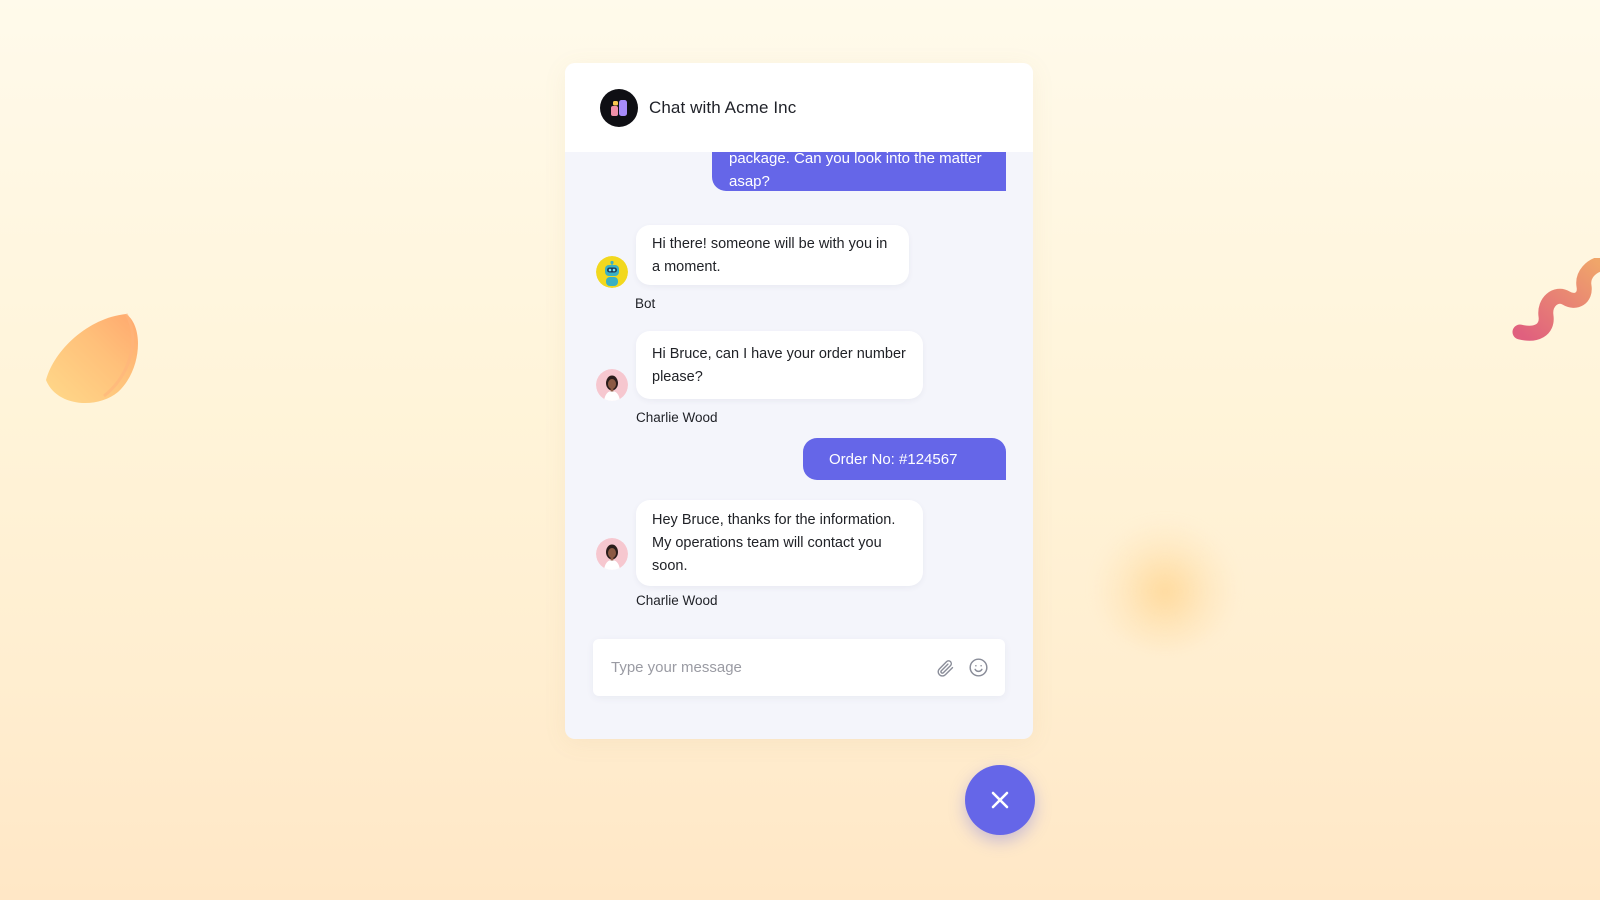 The image size is (1600, 900). I want to click on chat-title: Chat with Acme Inc, so click(723, 107).